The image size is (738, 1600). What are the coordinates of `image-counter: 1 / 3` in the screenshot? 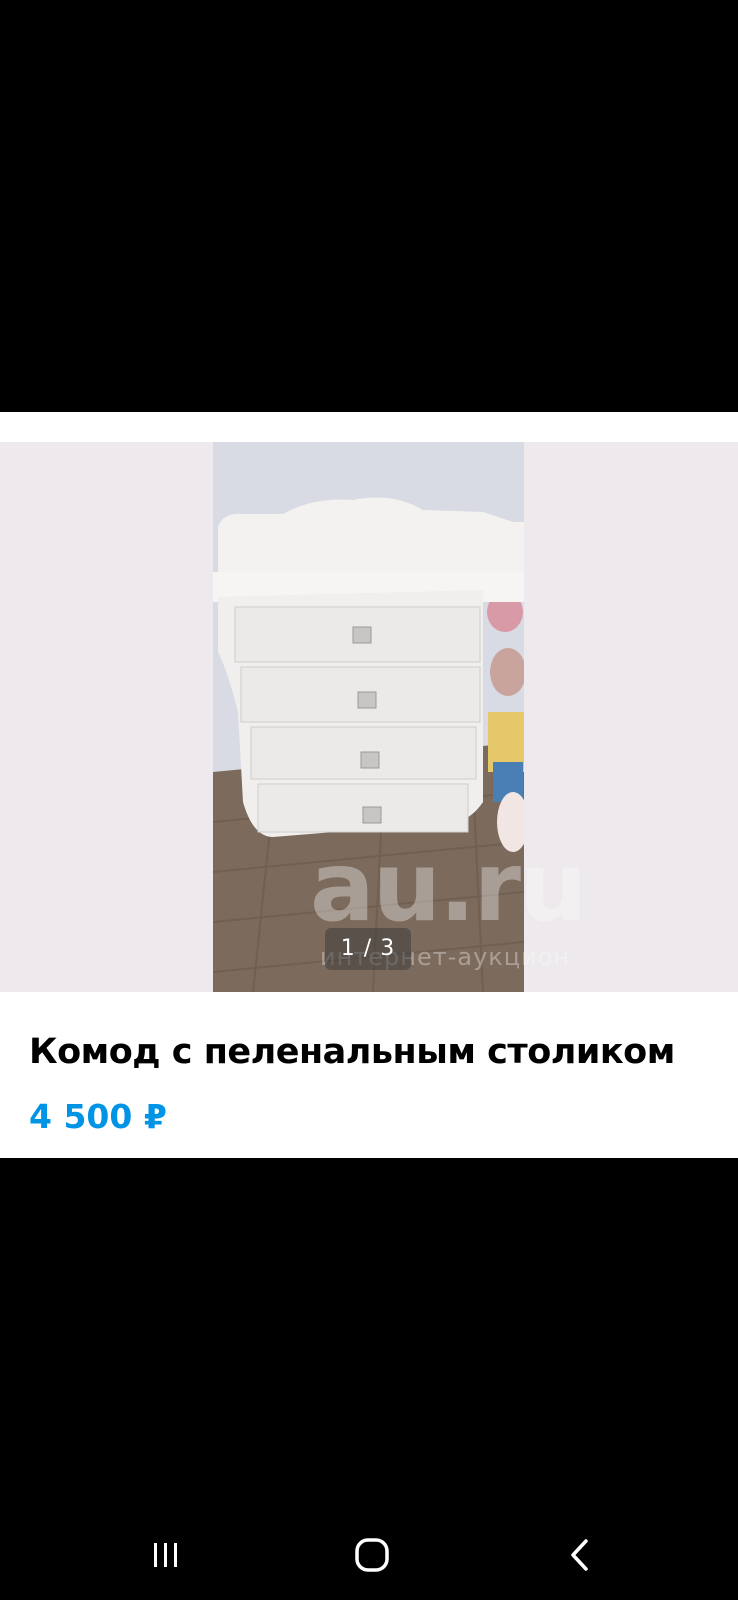 It's located at (368, 949).